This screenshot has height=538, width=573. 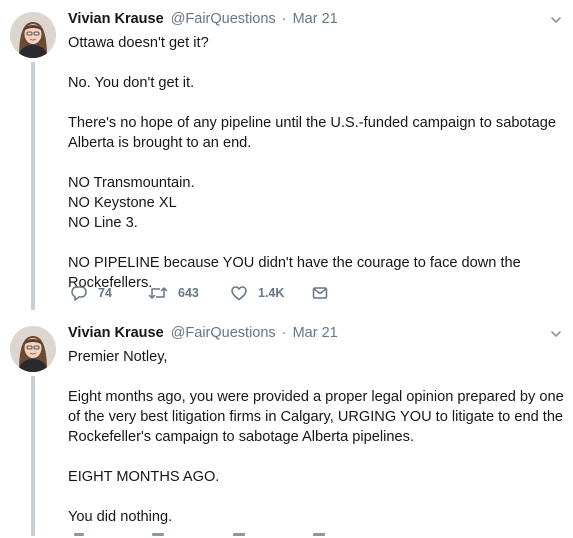 What do you see at coordinates (257, 293) in the screenshot?
I see `like-button: 1.4K` at bounding box center [257, 293].